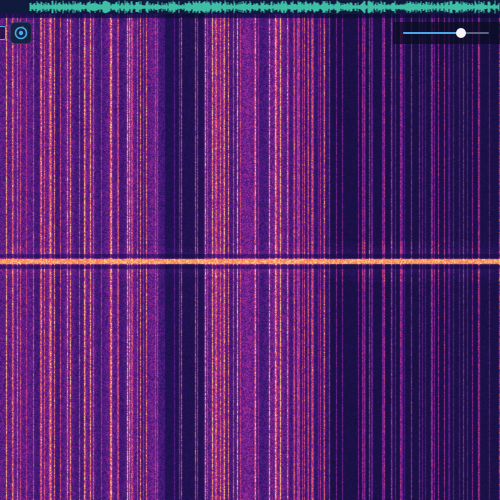 Image resolution: width=500 pixels, height=500 pixels. I want to click on loop-button, so click(21, 33).